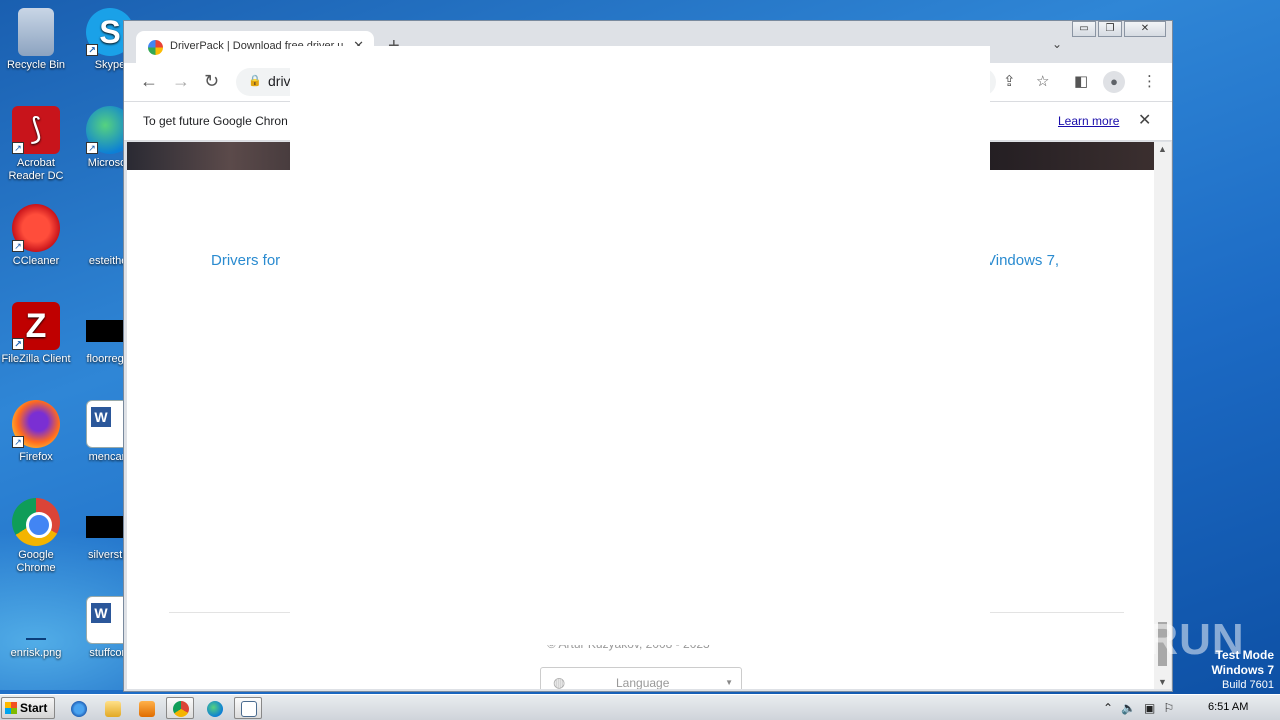 This screenshot has width=1280, height=720. Describe the element at coordinates (1088, 121) in the screenshot. I see `learn-more-link: Learn more` at that location.